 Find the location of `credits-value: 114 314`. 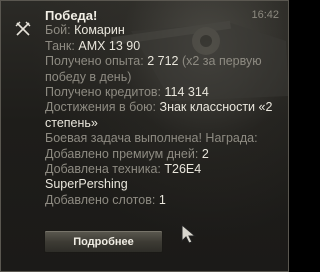

credits-value: 114 314 is located at coordinates (186, 92).